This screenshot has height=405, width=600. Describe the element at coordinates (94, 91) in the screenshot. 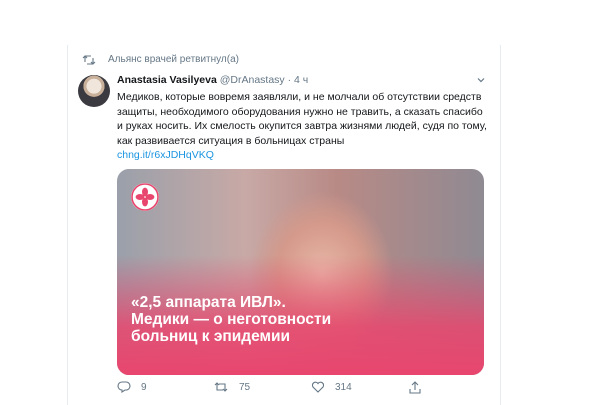

I see `avatar` at that location.